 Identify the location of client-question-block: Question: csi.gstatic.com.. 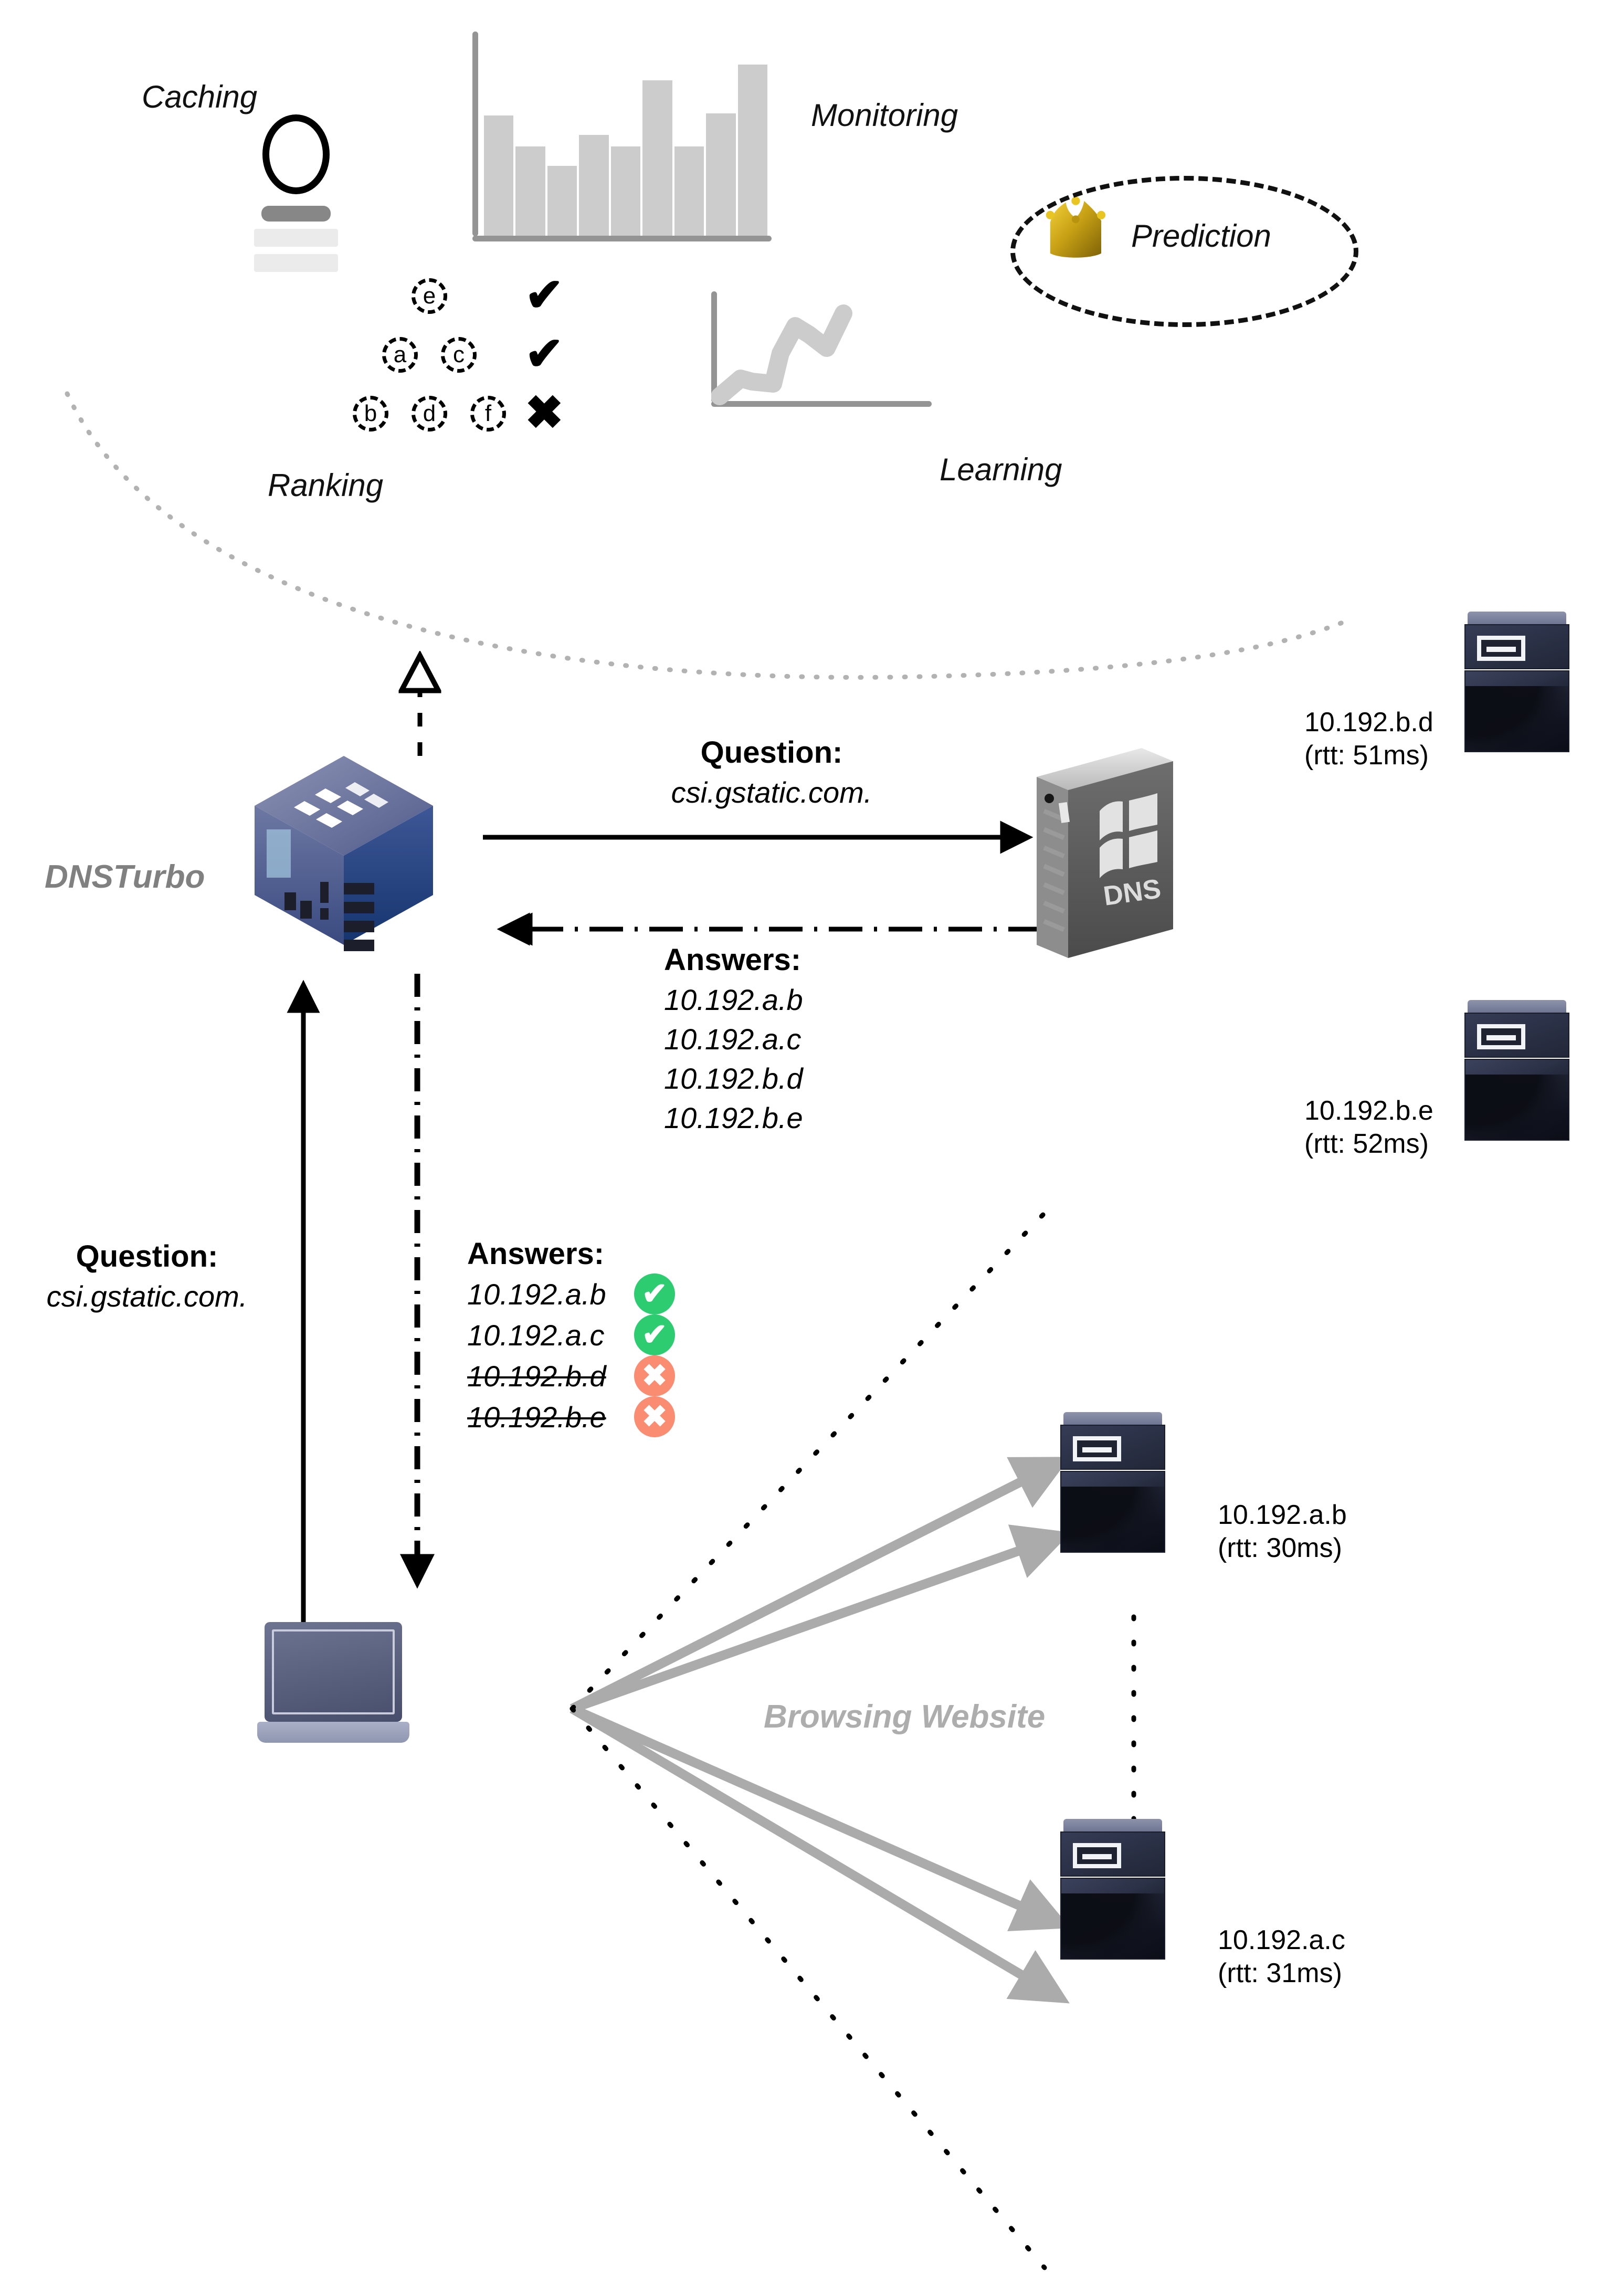
(147, 1276).